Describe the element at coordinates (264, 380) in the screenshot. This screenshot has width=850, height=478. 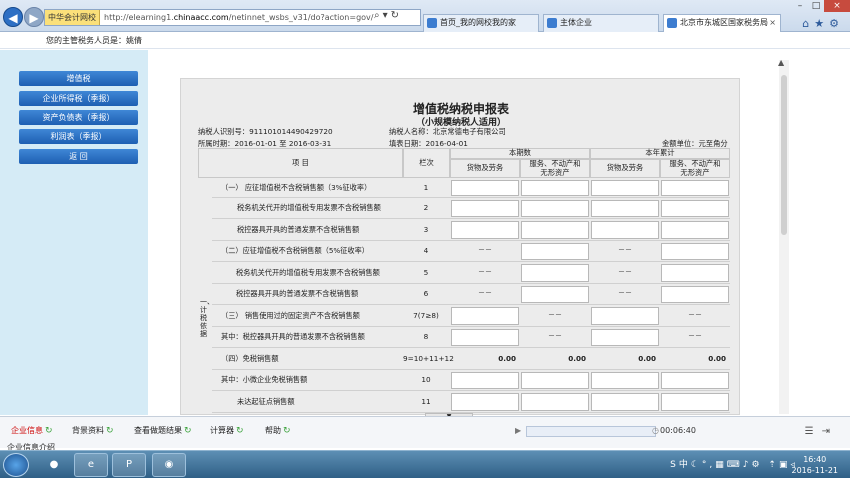
I see `row-label: 其中：小微企业免税销售额` at that location.